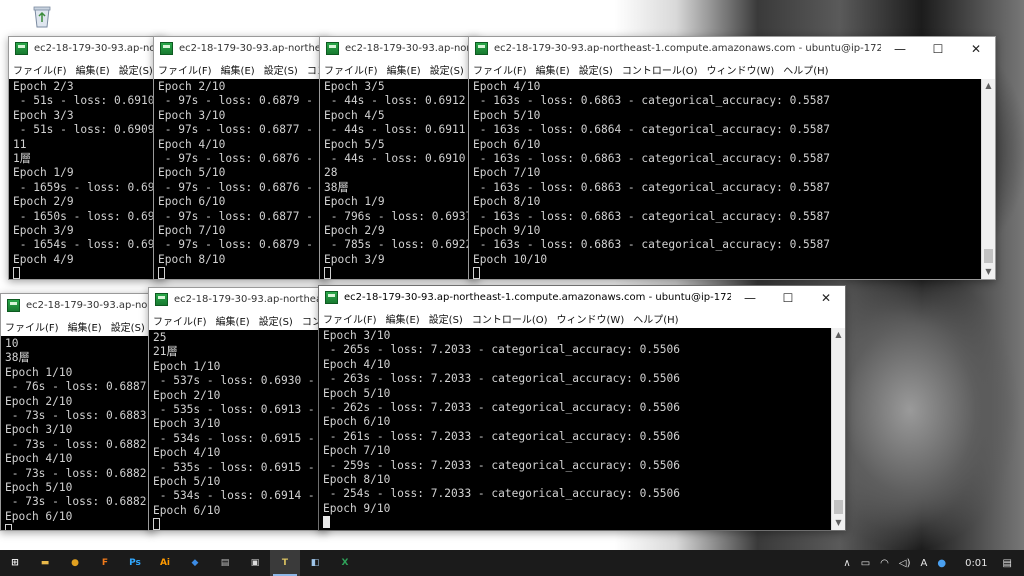 The height and width of the screenshot is (576, 1024). I want to click on tray-wifi-icon: ◠, so click(884, 563).